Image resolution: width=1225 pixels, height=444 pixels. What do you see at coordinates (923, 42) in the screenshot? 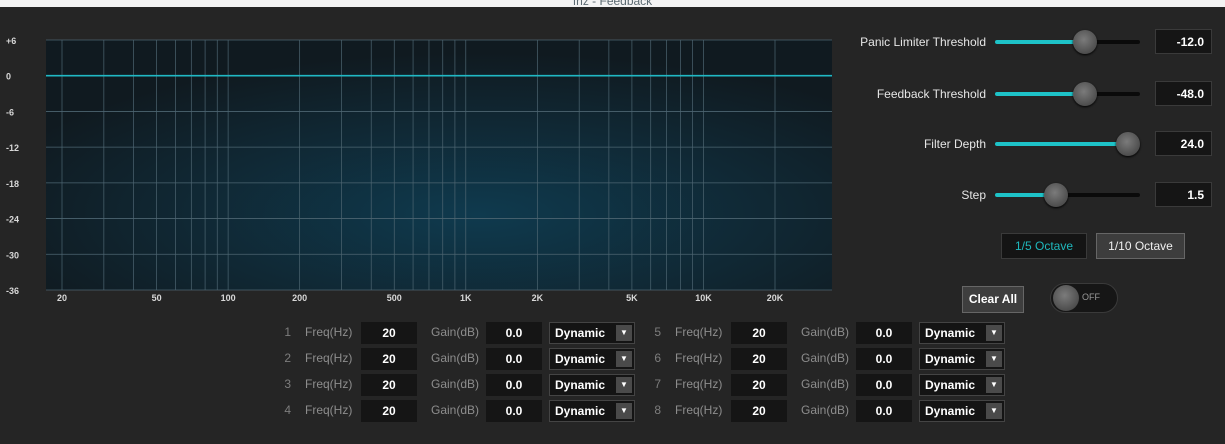
I see `panic-limiter-label: Panic Limiter Threshold` at bounding box center [923, 42].